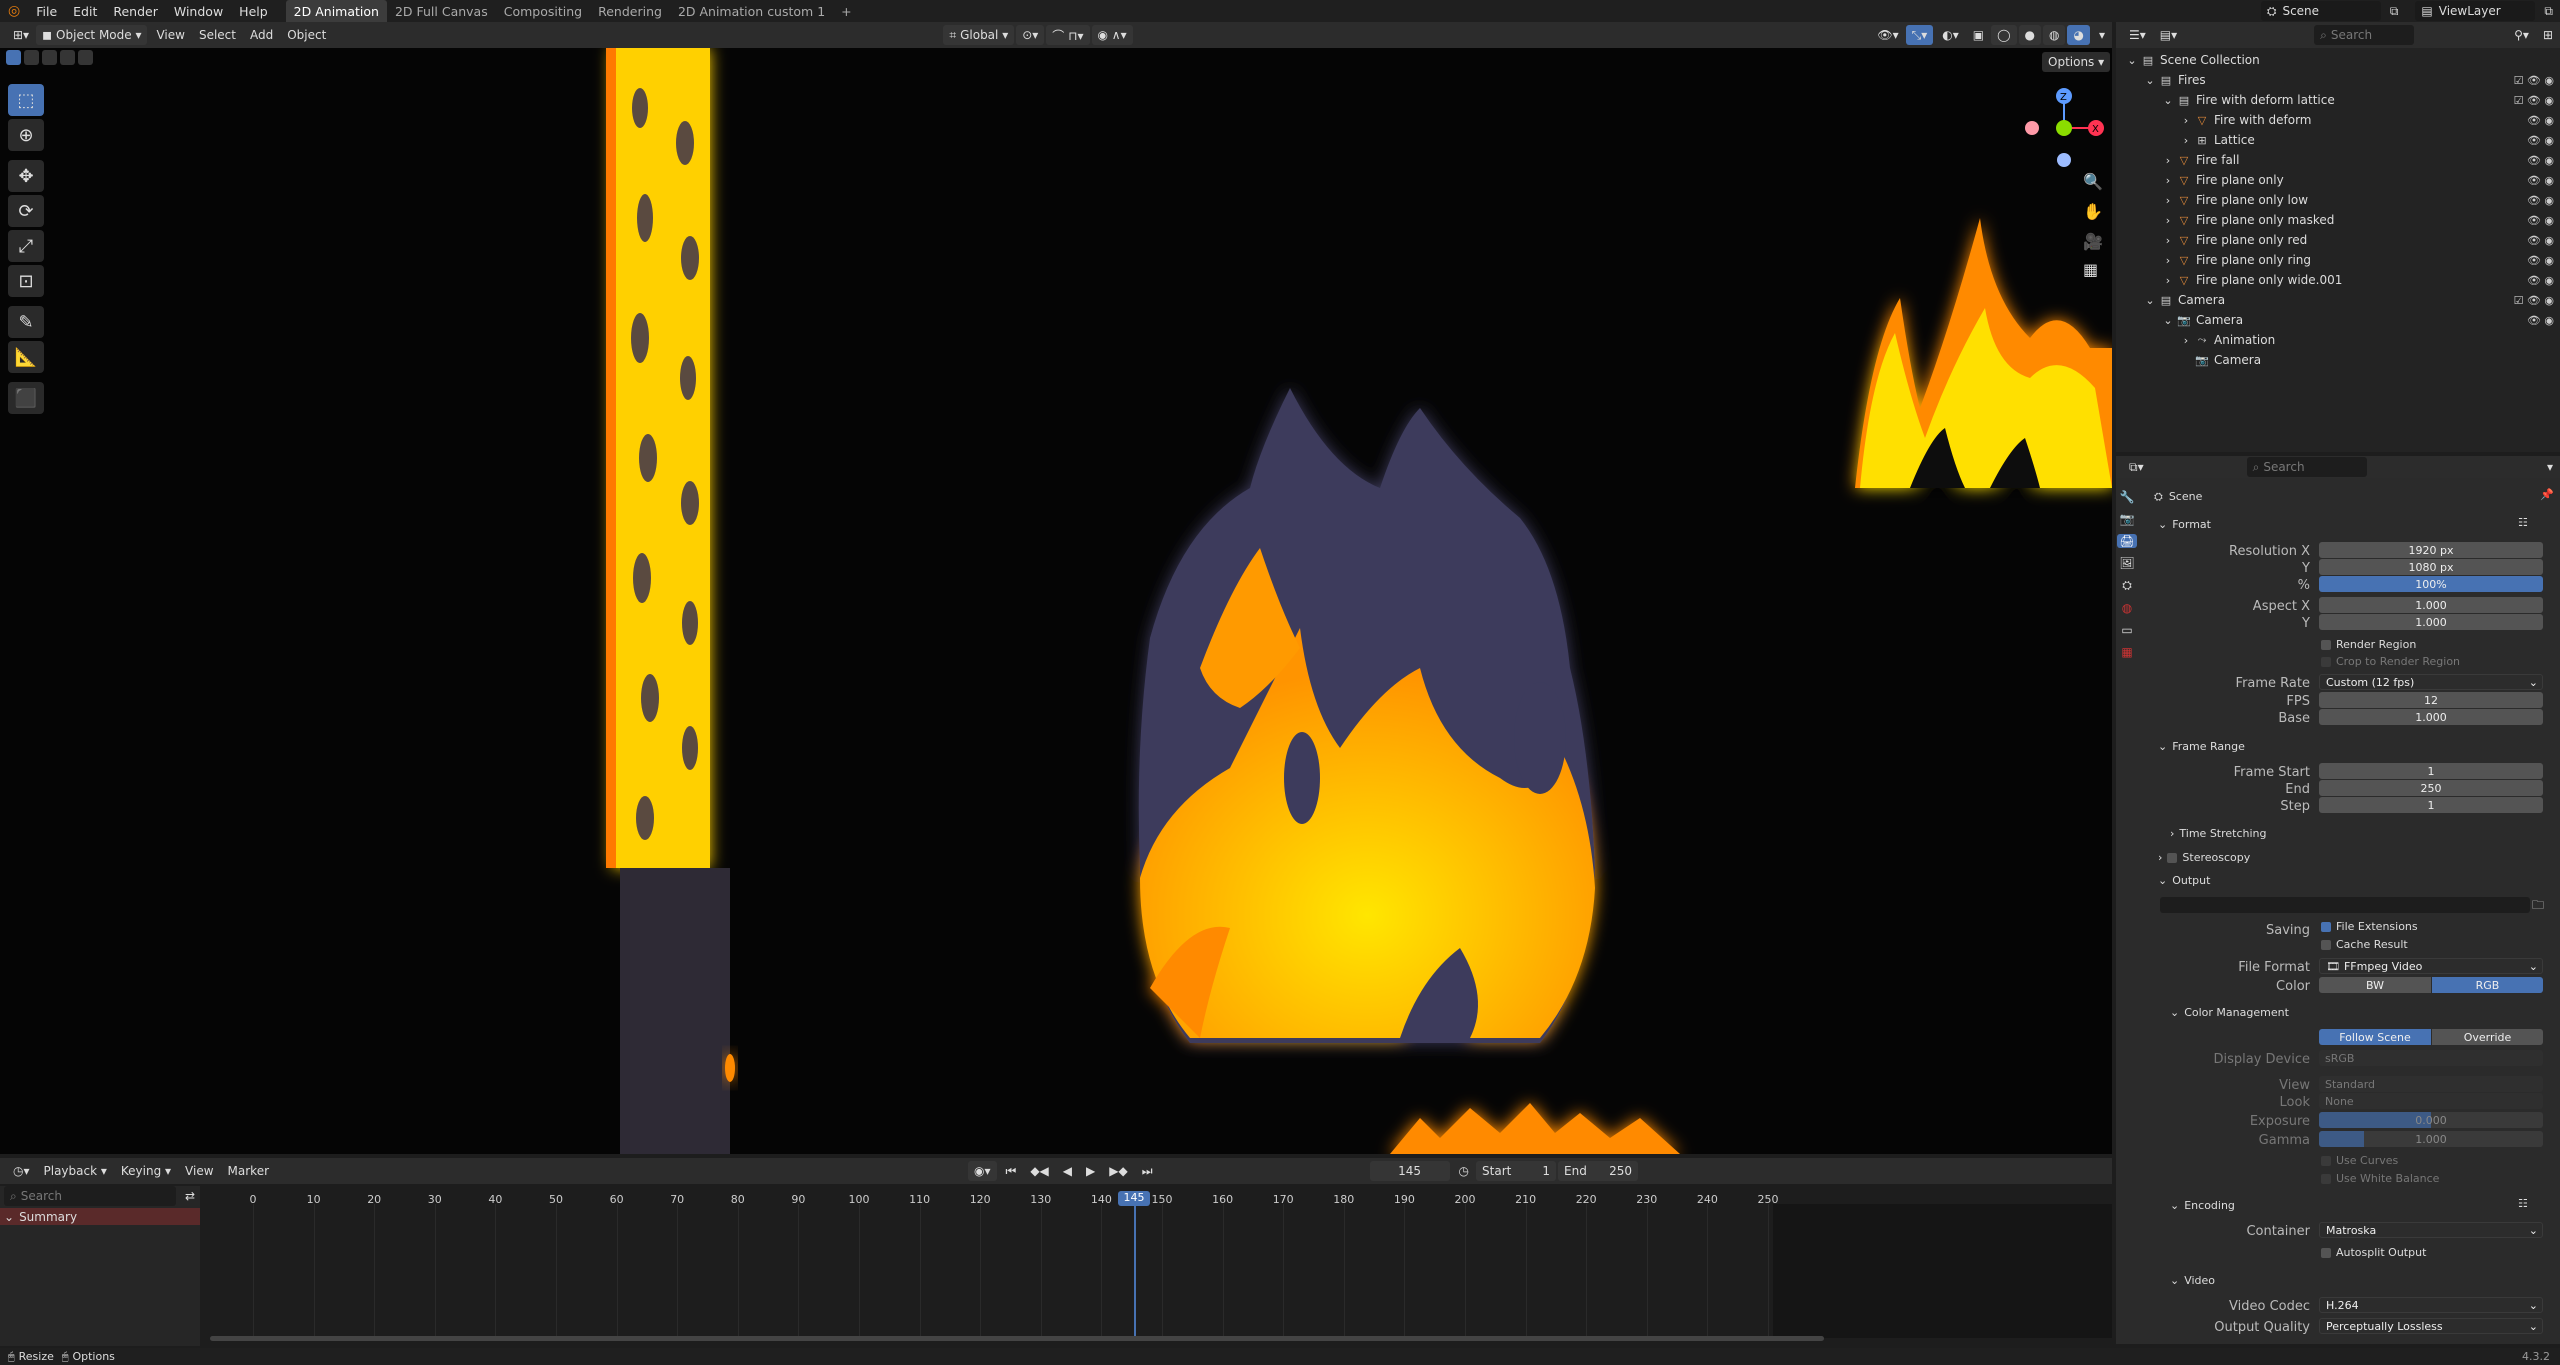 The height and width of the screenshot is (1365, 2560). Describe the element at coordinates (75, 1171) in the screenshot. I see `menu-playback: Playback ▾` at that location.